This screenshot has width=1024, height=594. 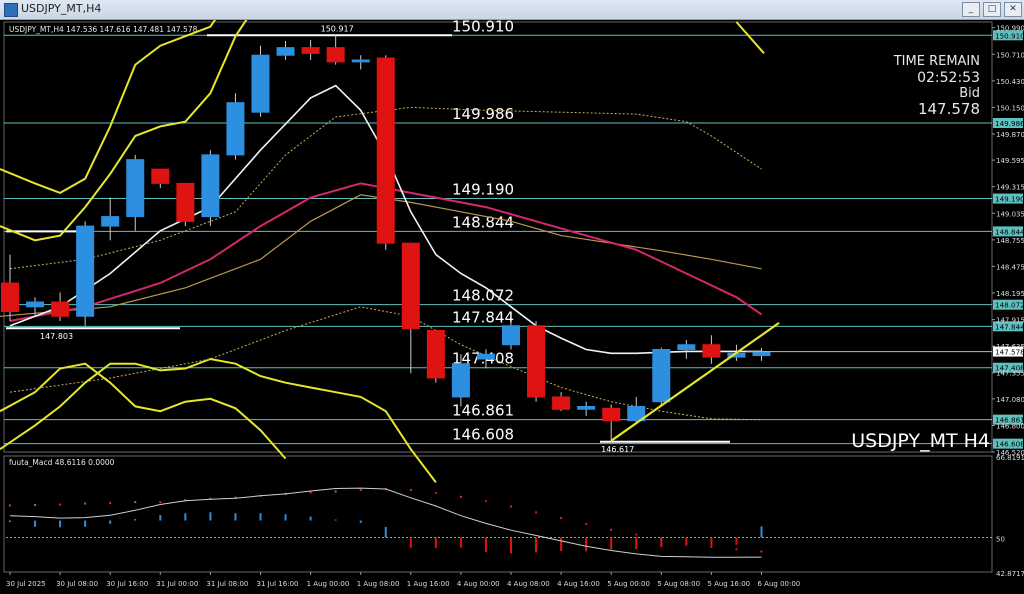 I want to click on price-tick-label: 150.150, so click(x=1010, y=108).